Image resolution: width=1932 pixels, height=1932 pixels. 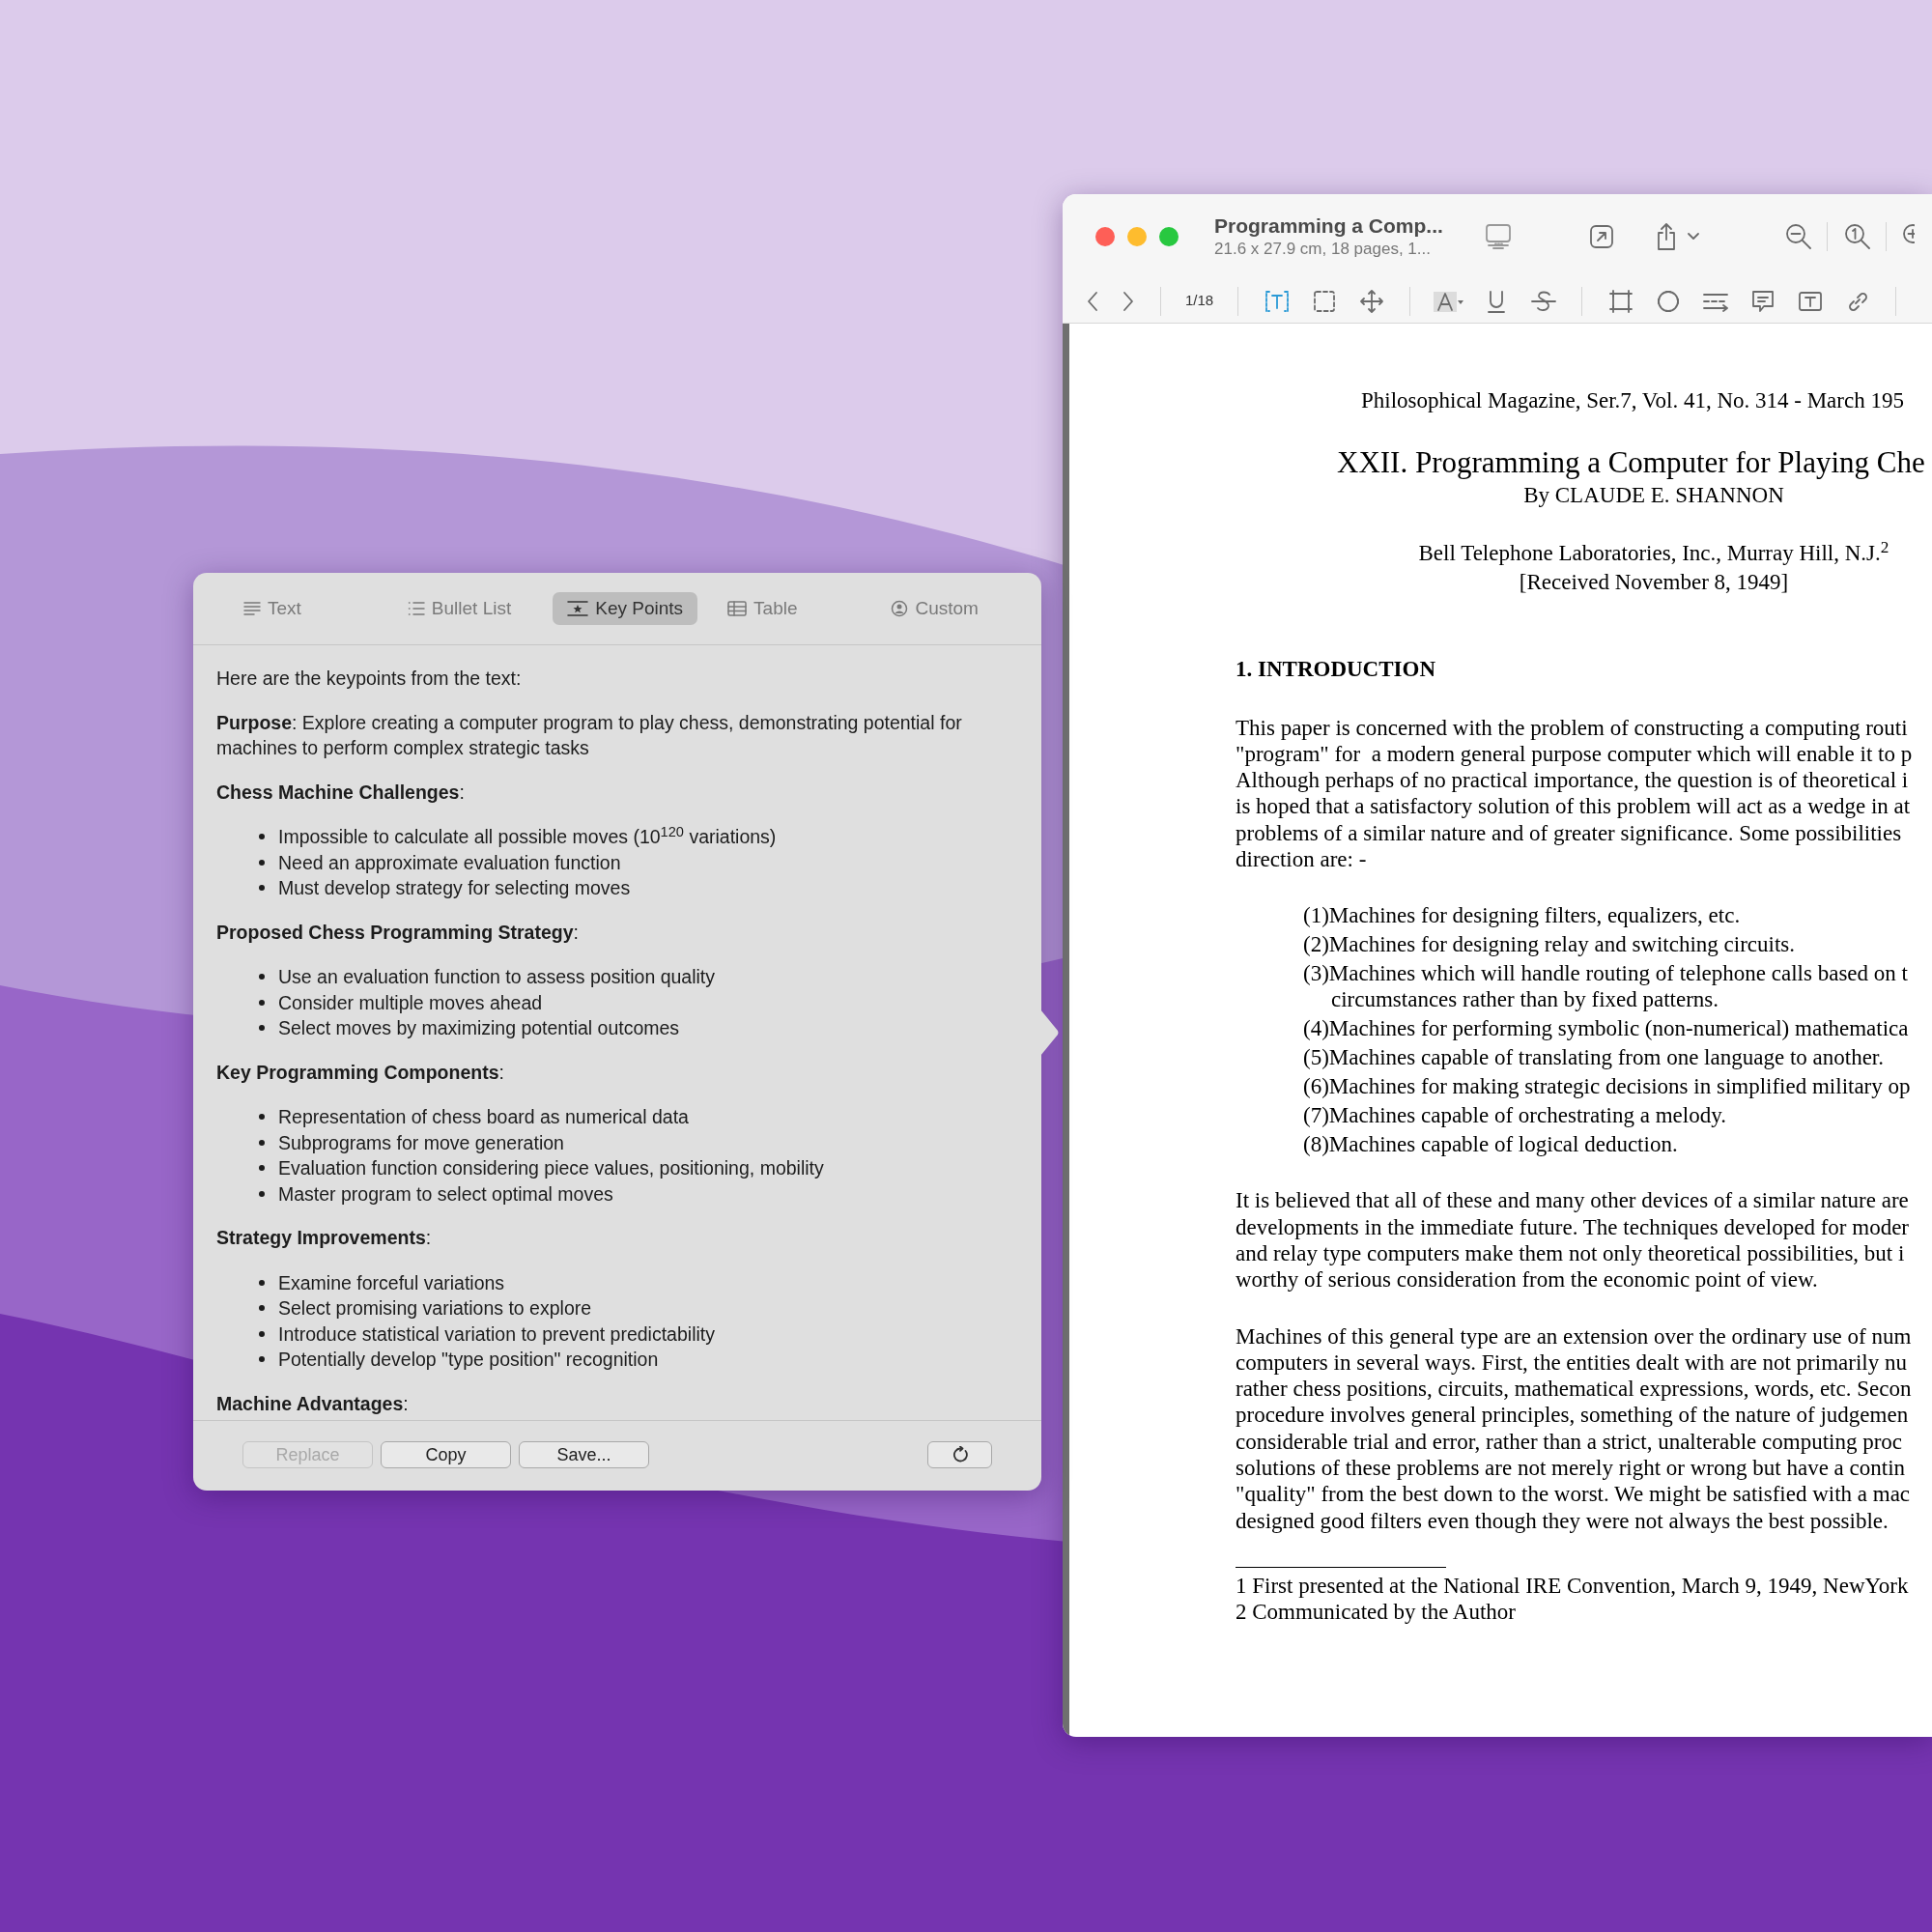 I want to click on page-indicator: 1/18, so click(x=1199, y=301).